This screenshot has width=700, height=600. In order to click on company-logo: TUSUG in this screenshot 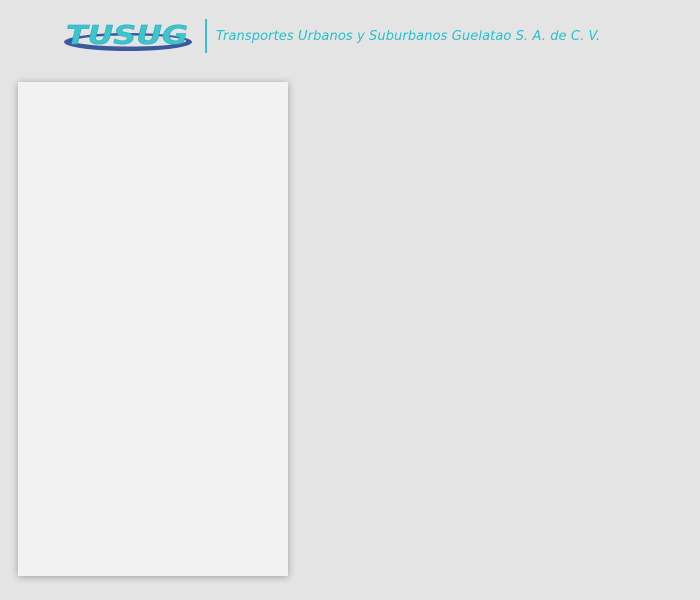, I will do `click(129, 36)`.